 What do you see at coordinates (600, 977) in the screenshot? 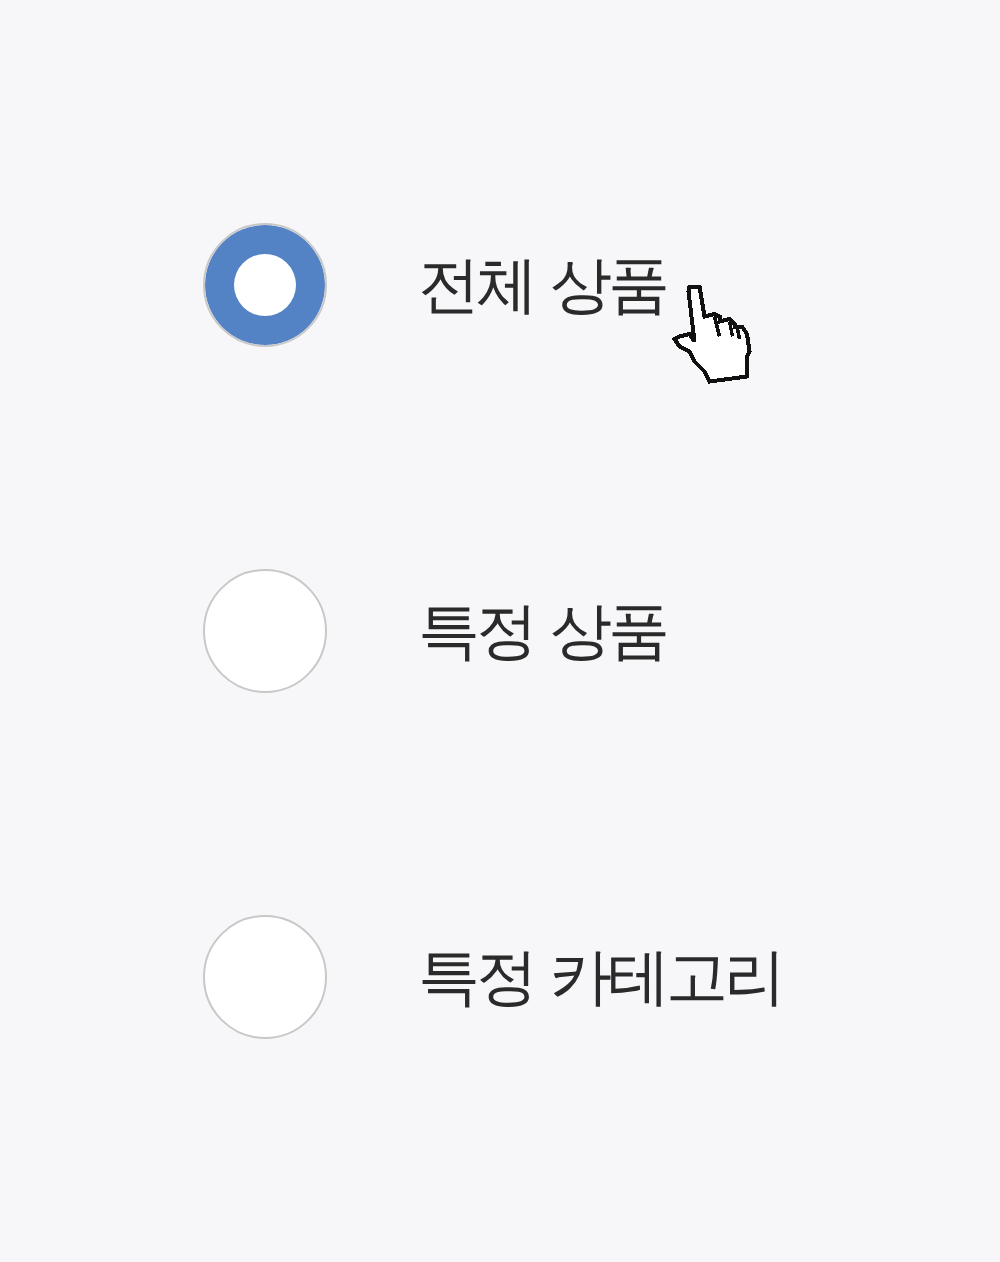
I see `option-label: 특정 카테고리` at bounding box center [600, 977].